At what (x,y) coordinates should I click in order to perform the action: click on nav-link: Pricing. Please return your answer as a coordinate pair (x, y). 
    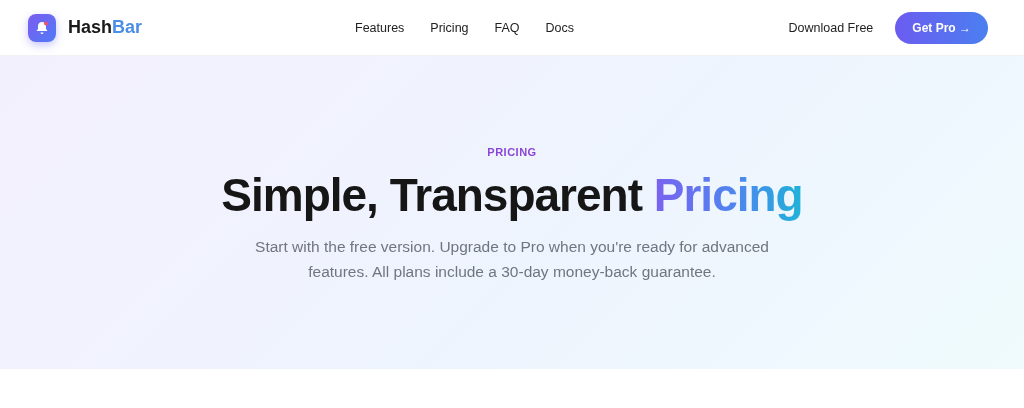
    Looking at the image, I should click on (449, 27).